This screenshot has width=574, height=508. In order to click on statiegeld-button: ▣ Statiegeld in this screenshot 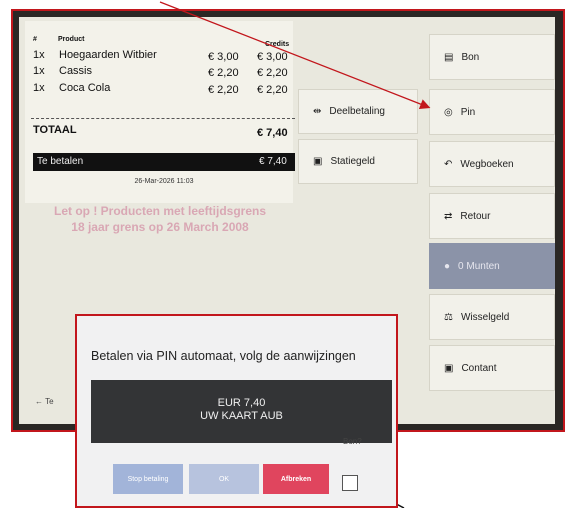, I will do `click(358, 161)`.